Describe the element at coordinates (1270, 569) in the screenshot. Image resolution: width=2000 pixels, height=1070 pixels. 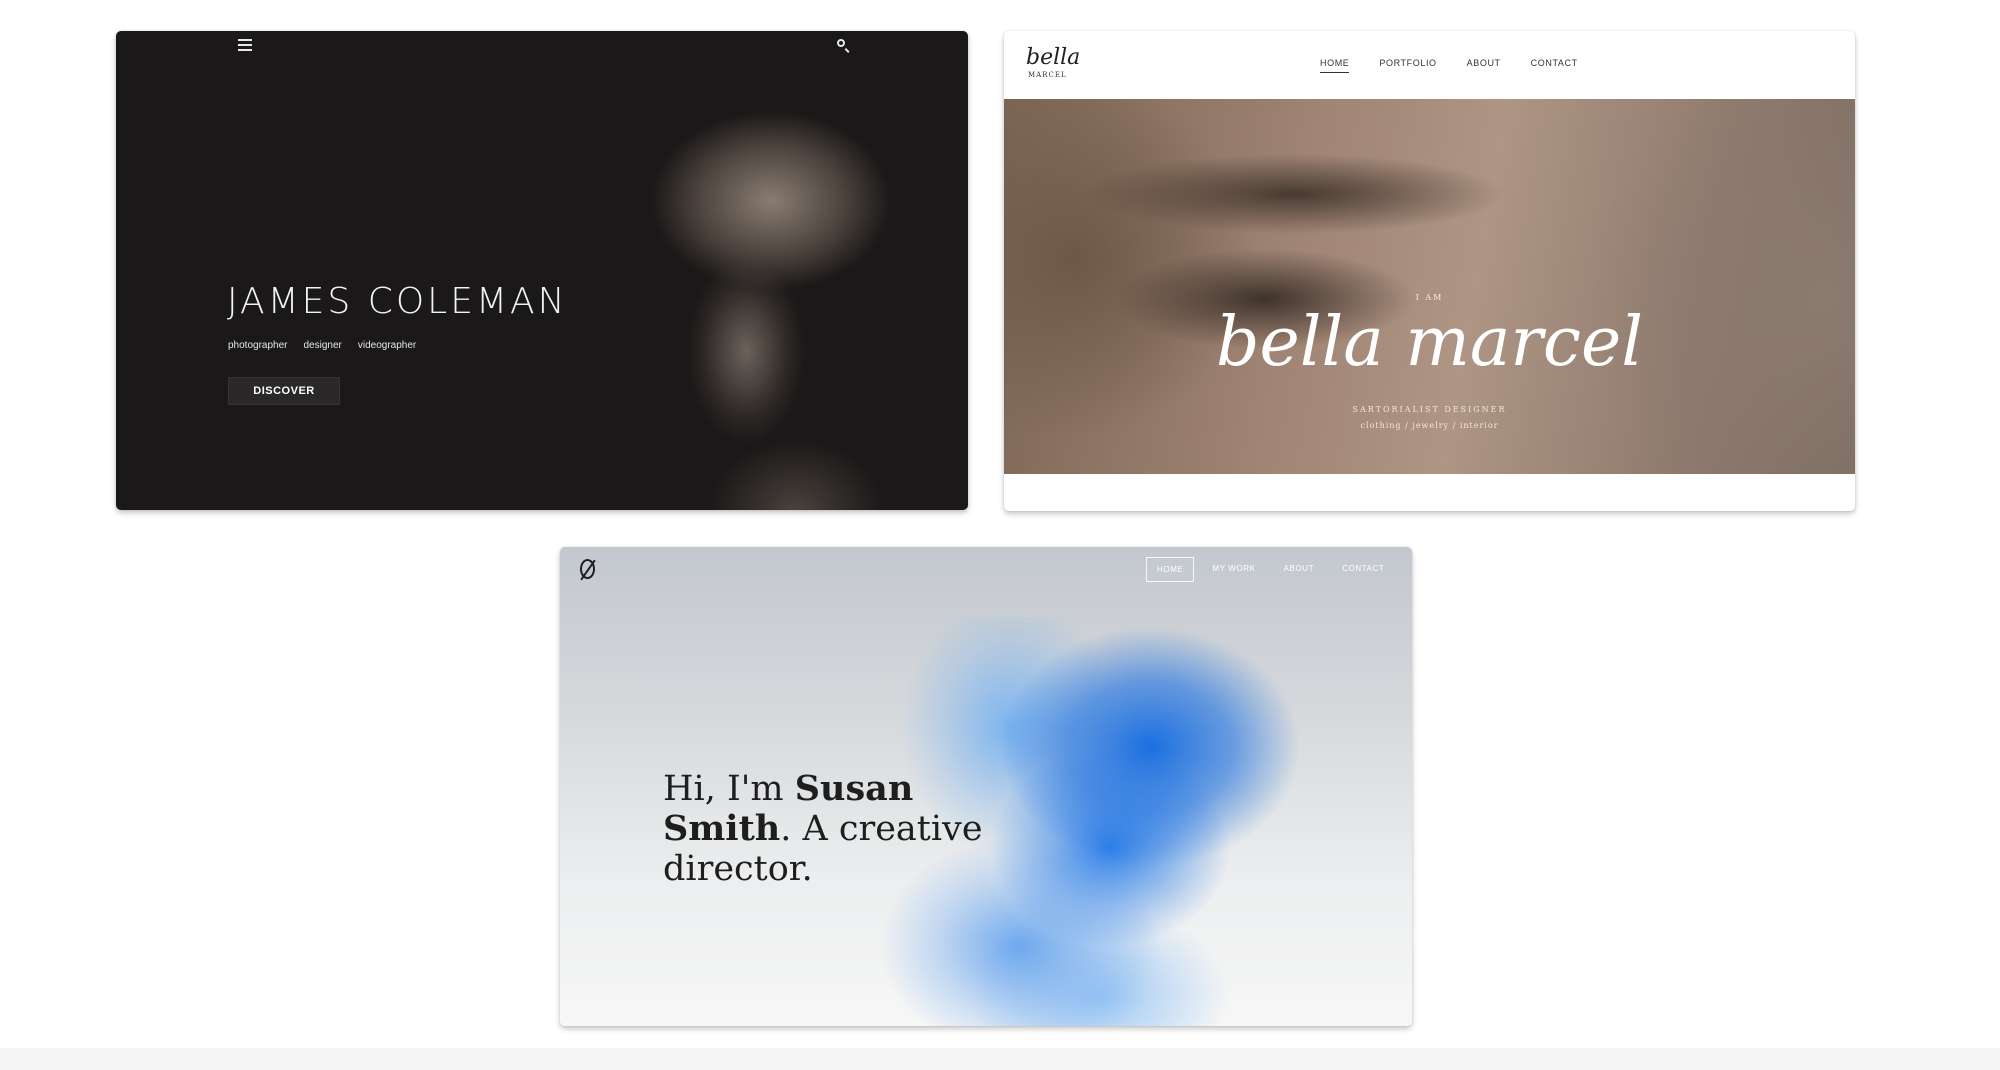
I see `top-nav: HOME MY WORK ABOUT CONTACT` at that location.